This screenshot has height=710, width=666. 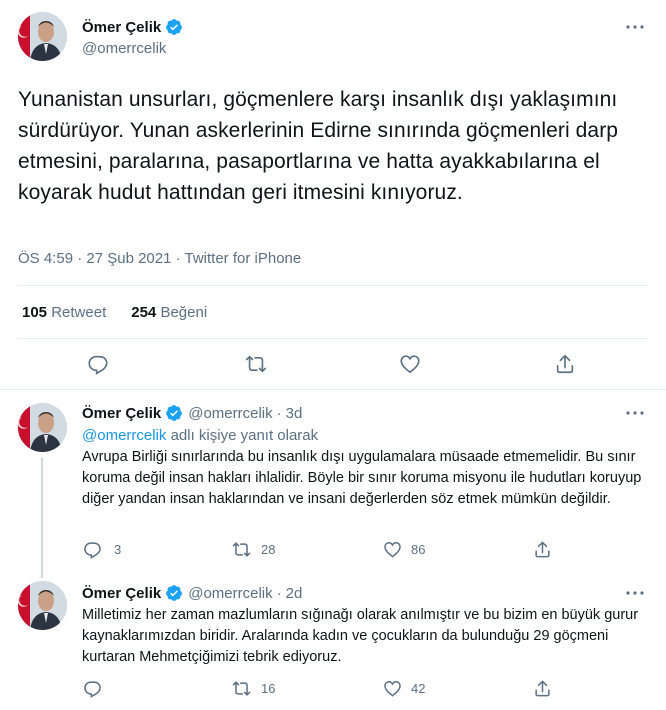 I want to click on tweet-time: 2d, so click(x=294, y=593).